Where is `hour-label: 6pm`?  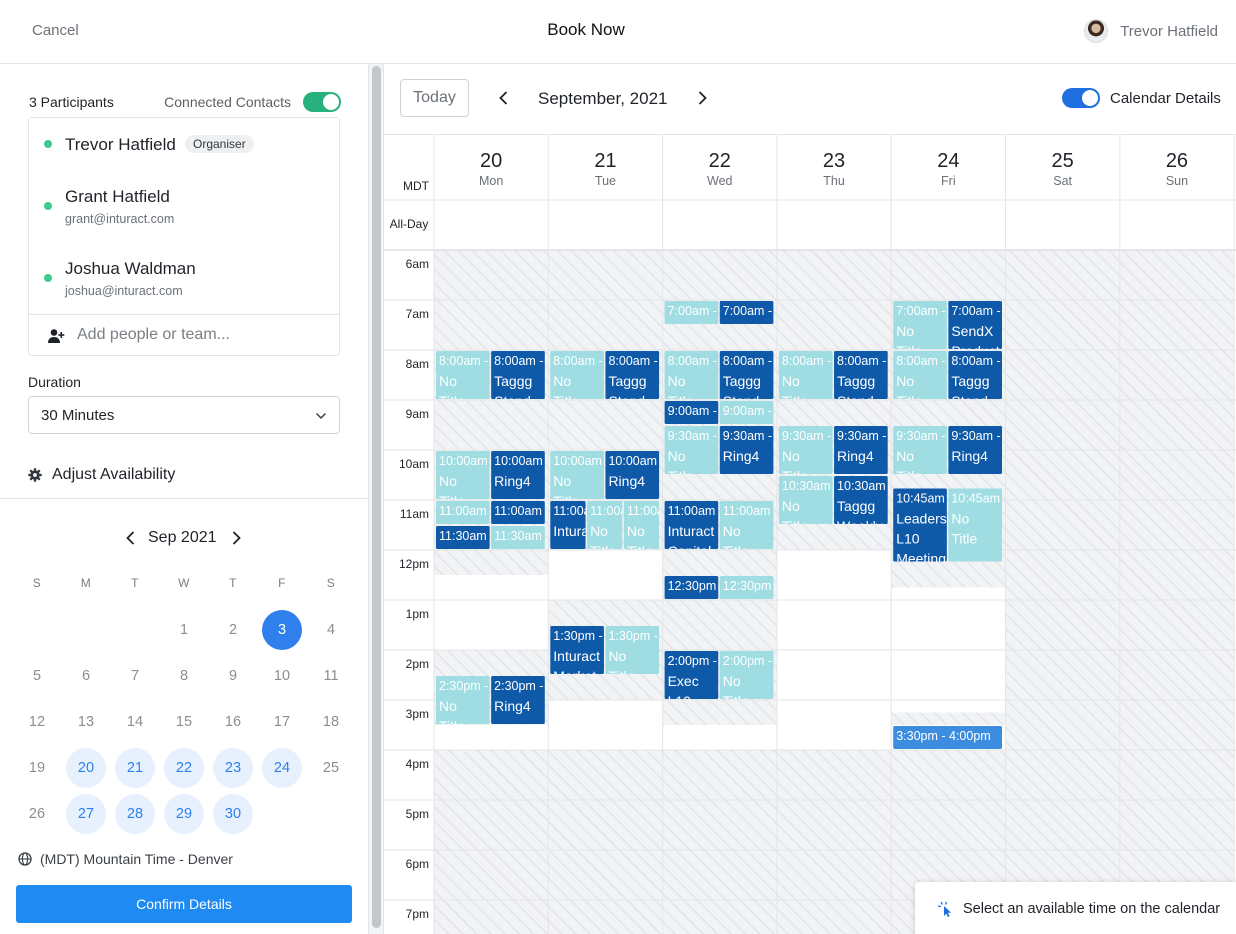 hour-label: 6pm is located at coordinates (417, 864).